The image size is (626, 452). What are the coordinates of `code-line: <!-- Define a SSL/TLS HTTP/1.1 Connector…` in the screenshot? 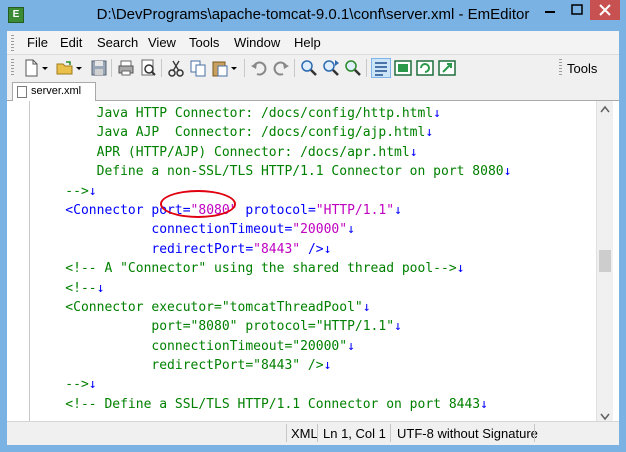 It's located at (272, 404).